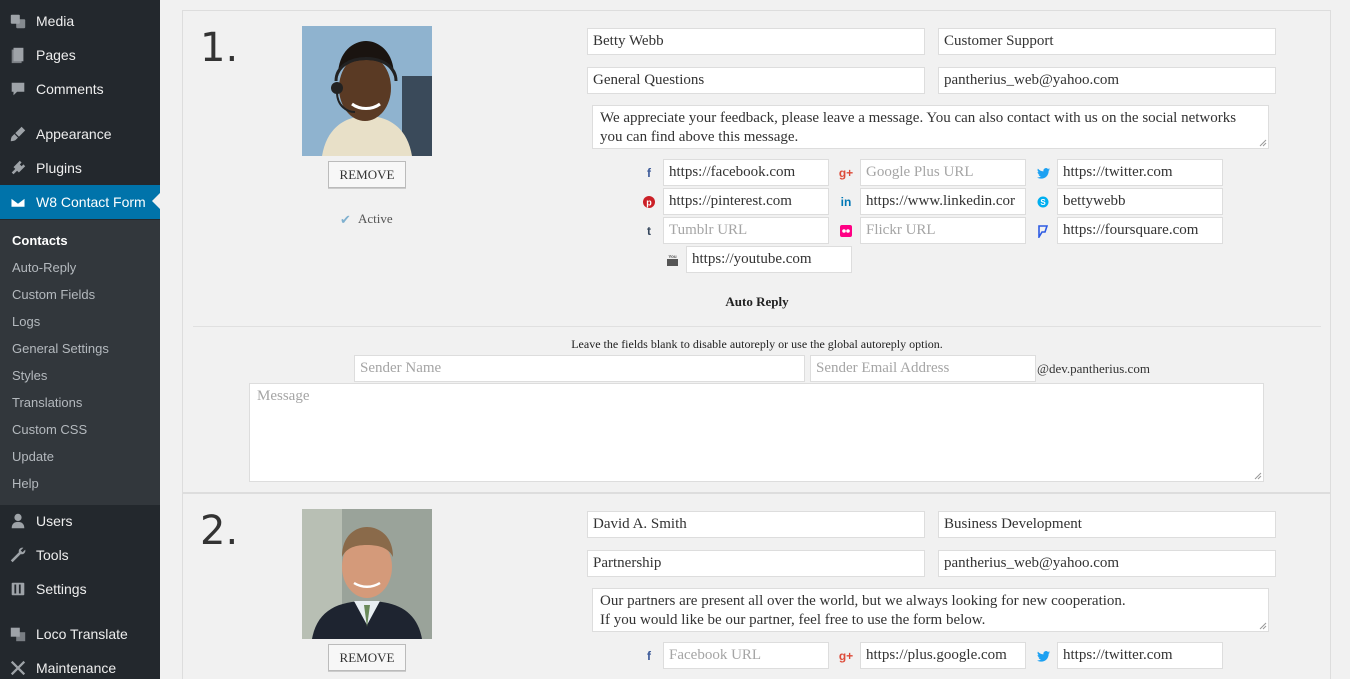  Describe the element at coordinates (672, 256) in the screenshot. I see `svg-text: You` at that location.